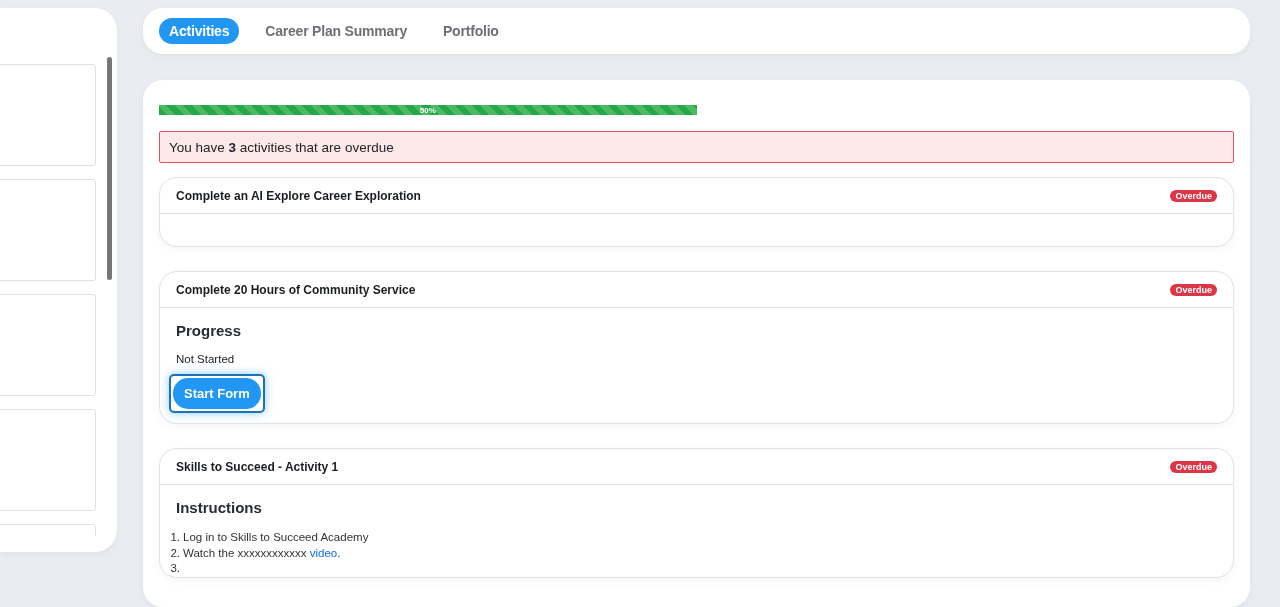  What do you see at coordinates (470, 31) in the screenshot?
I see `tab: Portfolio` at bounding box center [470, 31].